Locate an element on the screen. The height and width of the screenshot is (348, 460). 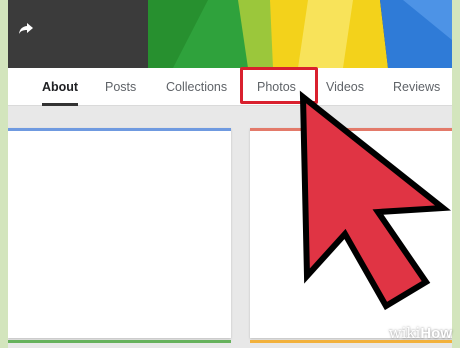
tab-videos: Videos is located at coordinates (345, 87).